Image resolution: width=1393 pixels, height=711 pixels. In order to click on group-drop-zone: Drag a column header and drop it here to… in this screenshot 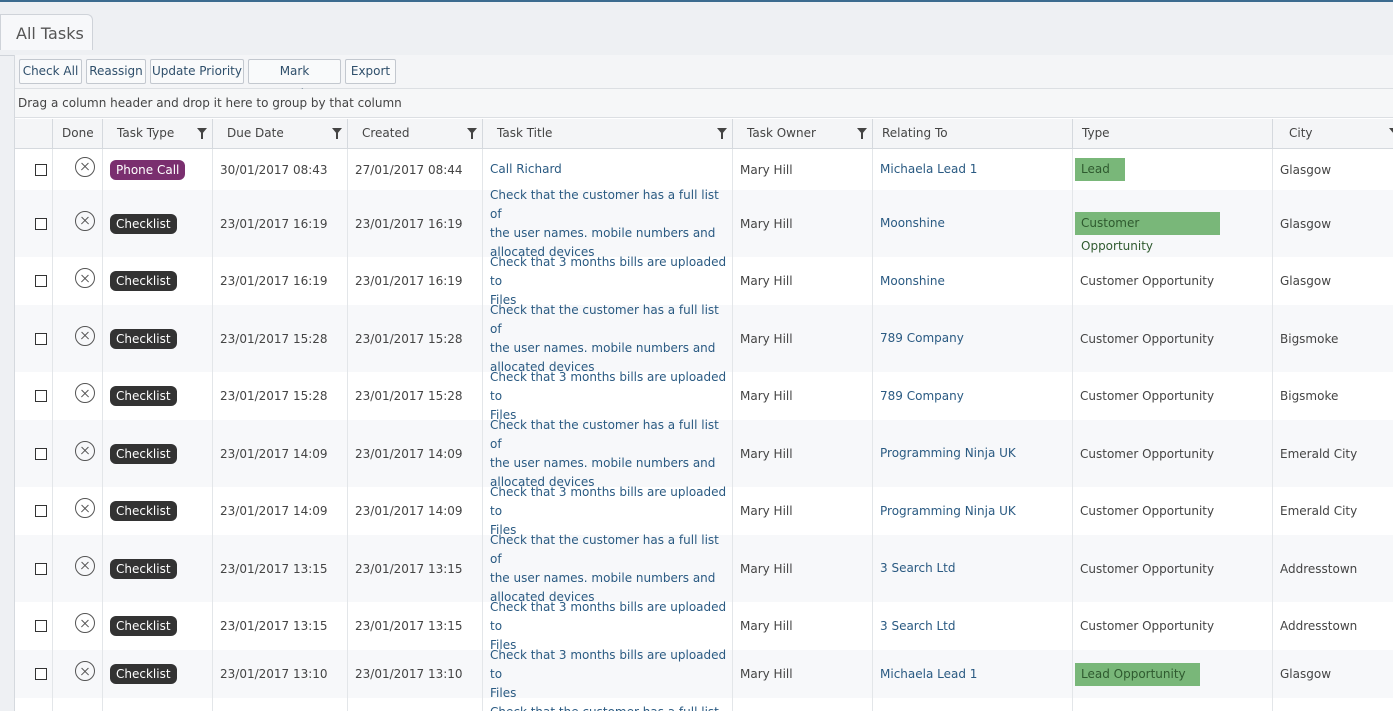, I will do `click(704, 103)`.